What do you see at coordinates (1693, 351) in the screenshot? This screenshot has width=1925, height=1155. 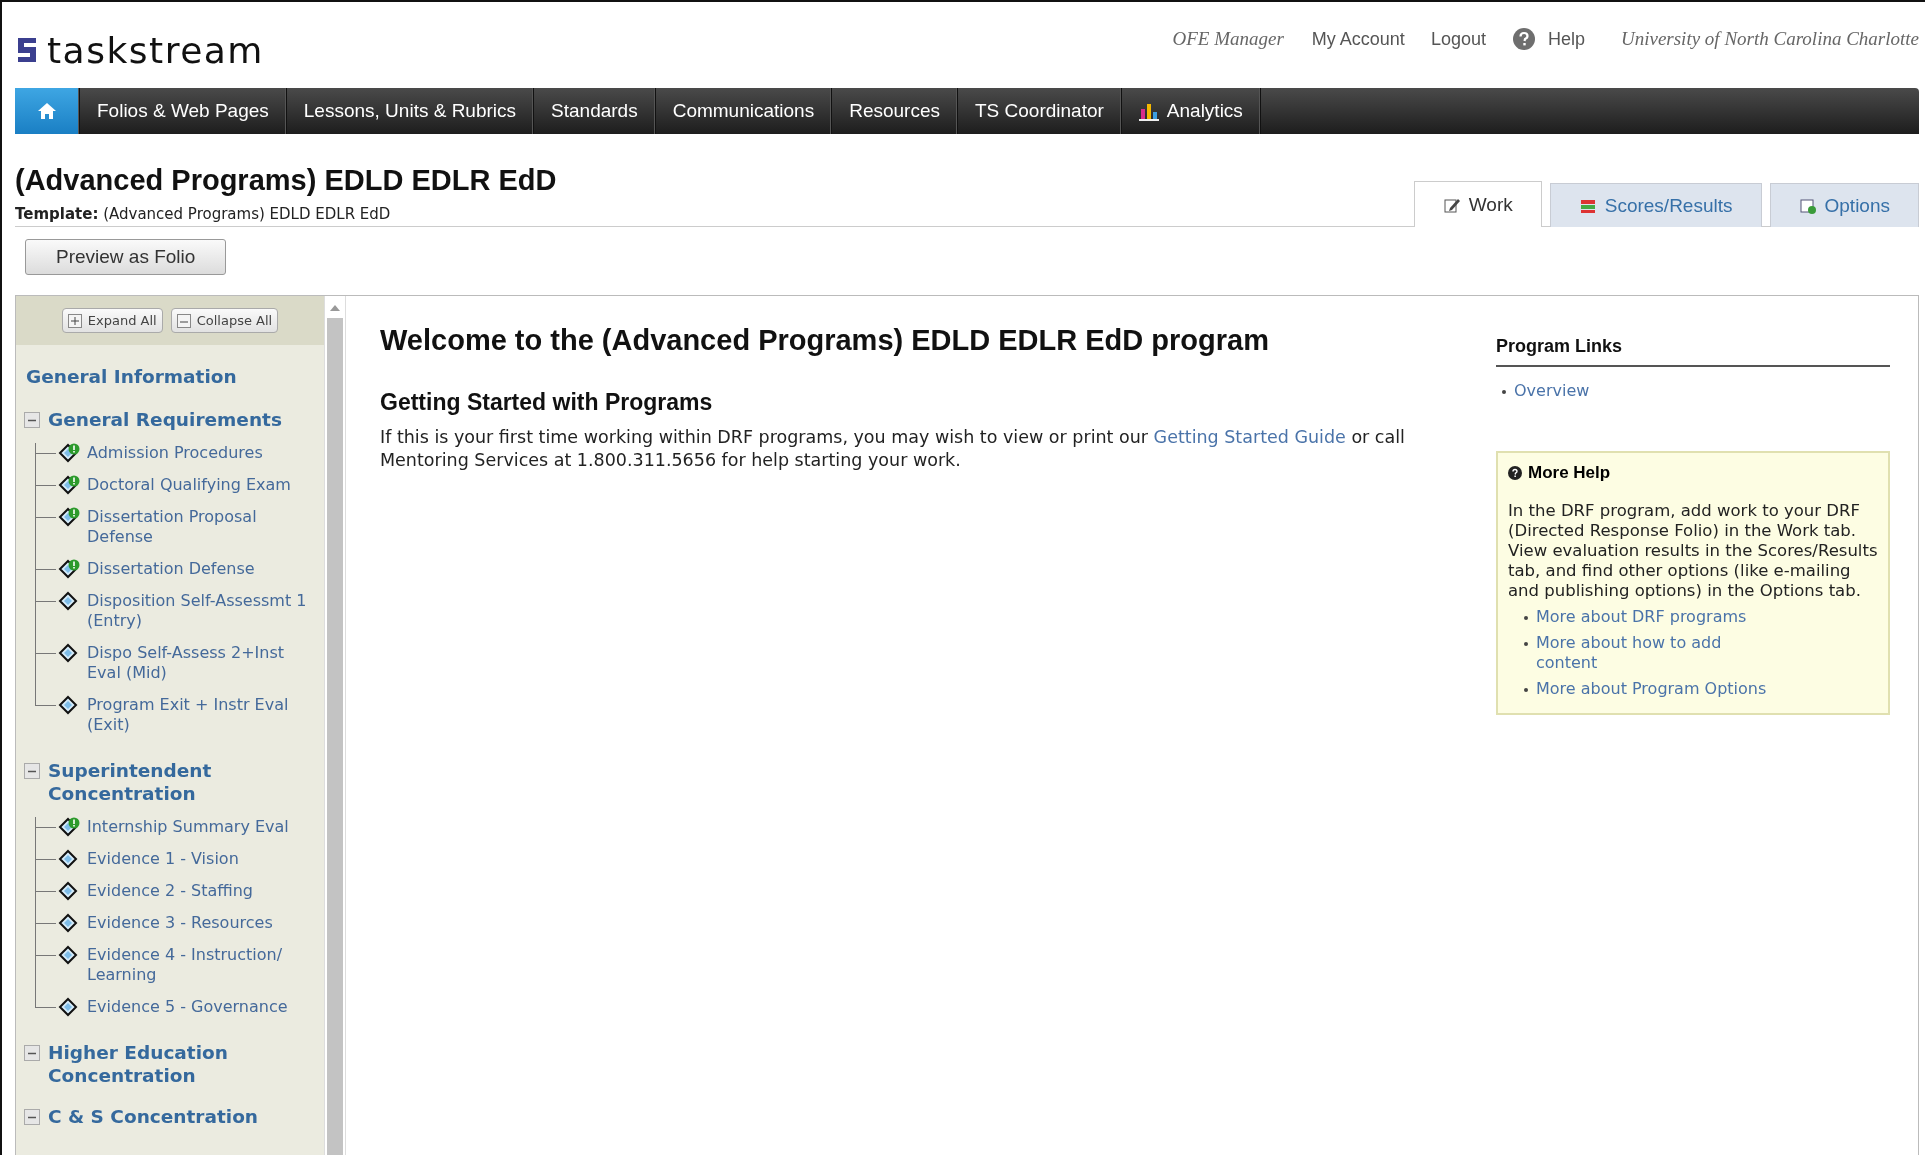 I see `program-links-heading: Program Links` at bounding box center [1693, 351].